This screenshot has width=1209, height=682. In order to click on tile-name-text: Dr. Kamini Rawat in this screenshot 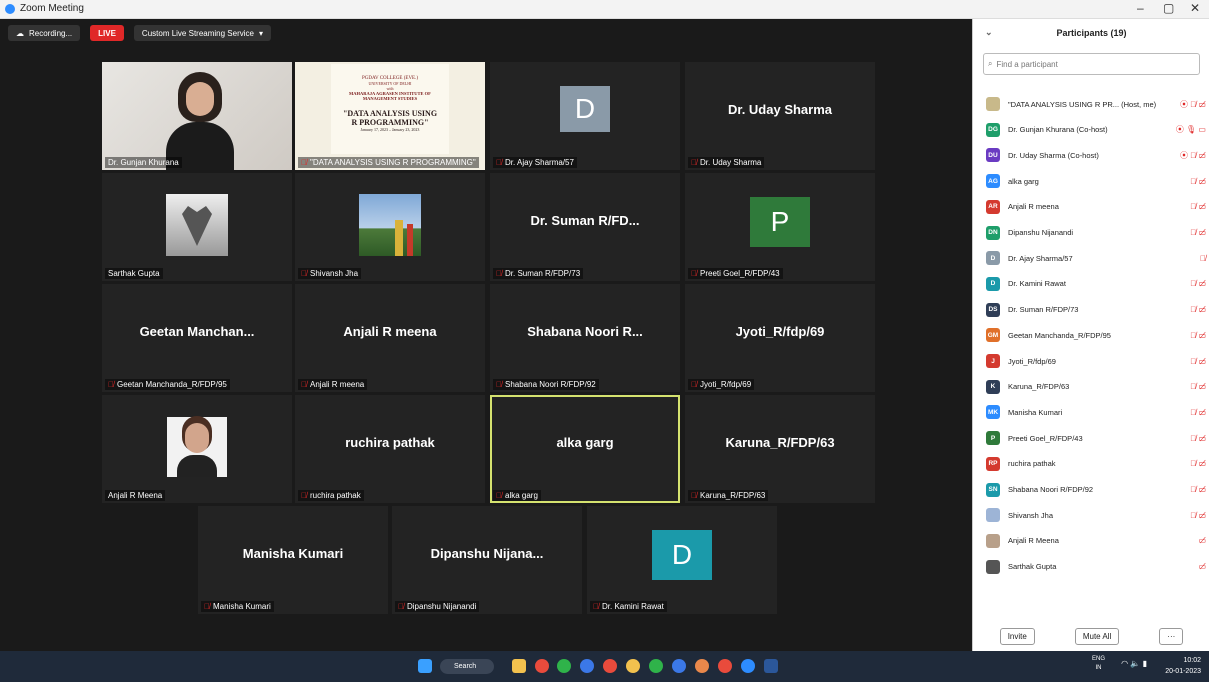, I will do `click(633, 606)`.